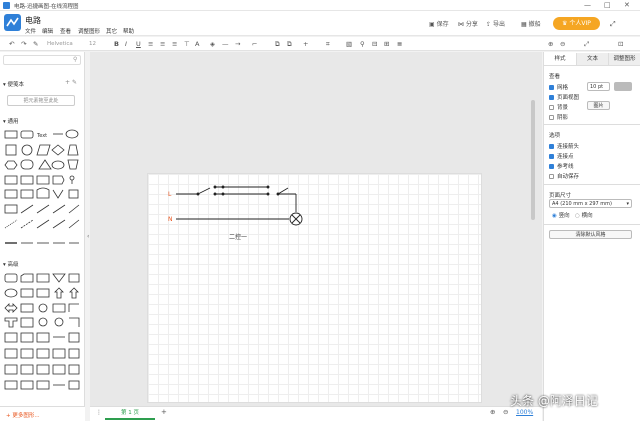 The width and height of the screenshot is (640, 421). I want to click on guides-checkbox: 参考线, so click(561, 166).